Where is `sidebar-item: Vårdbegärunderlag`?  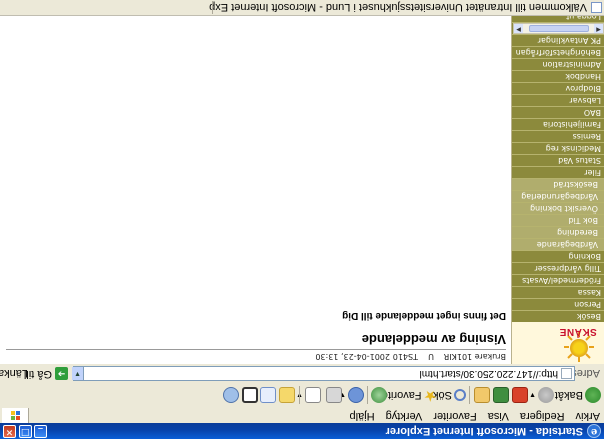
sidebar-item: Vårdbegärunderlag is located at coordinates (558, 196).